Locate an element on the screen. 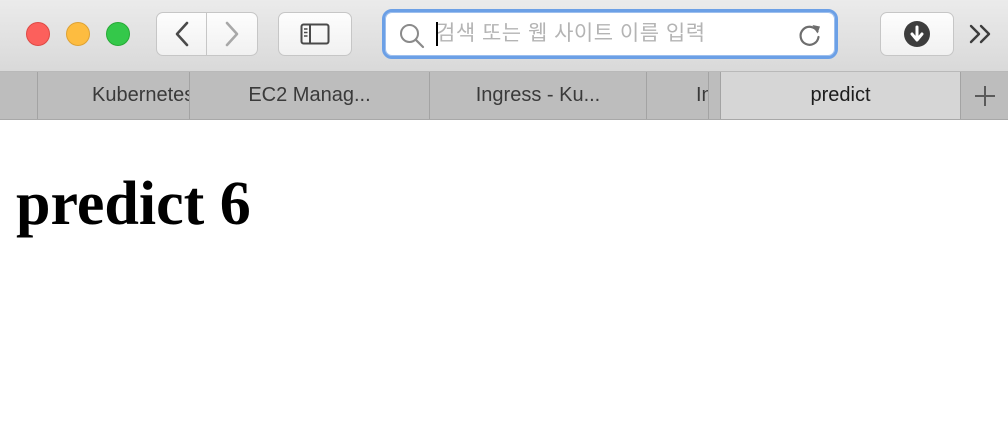  double-chevron-right-icon is located at coordinates (981, 34).